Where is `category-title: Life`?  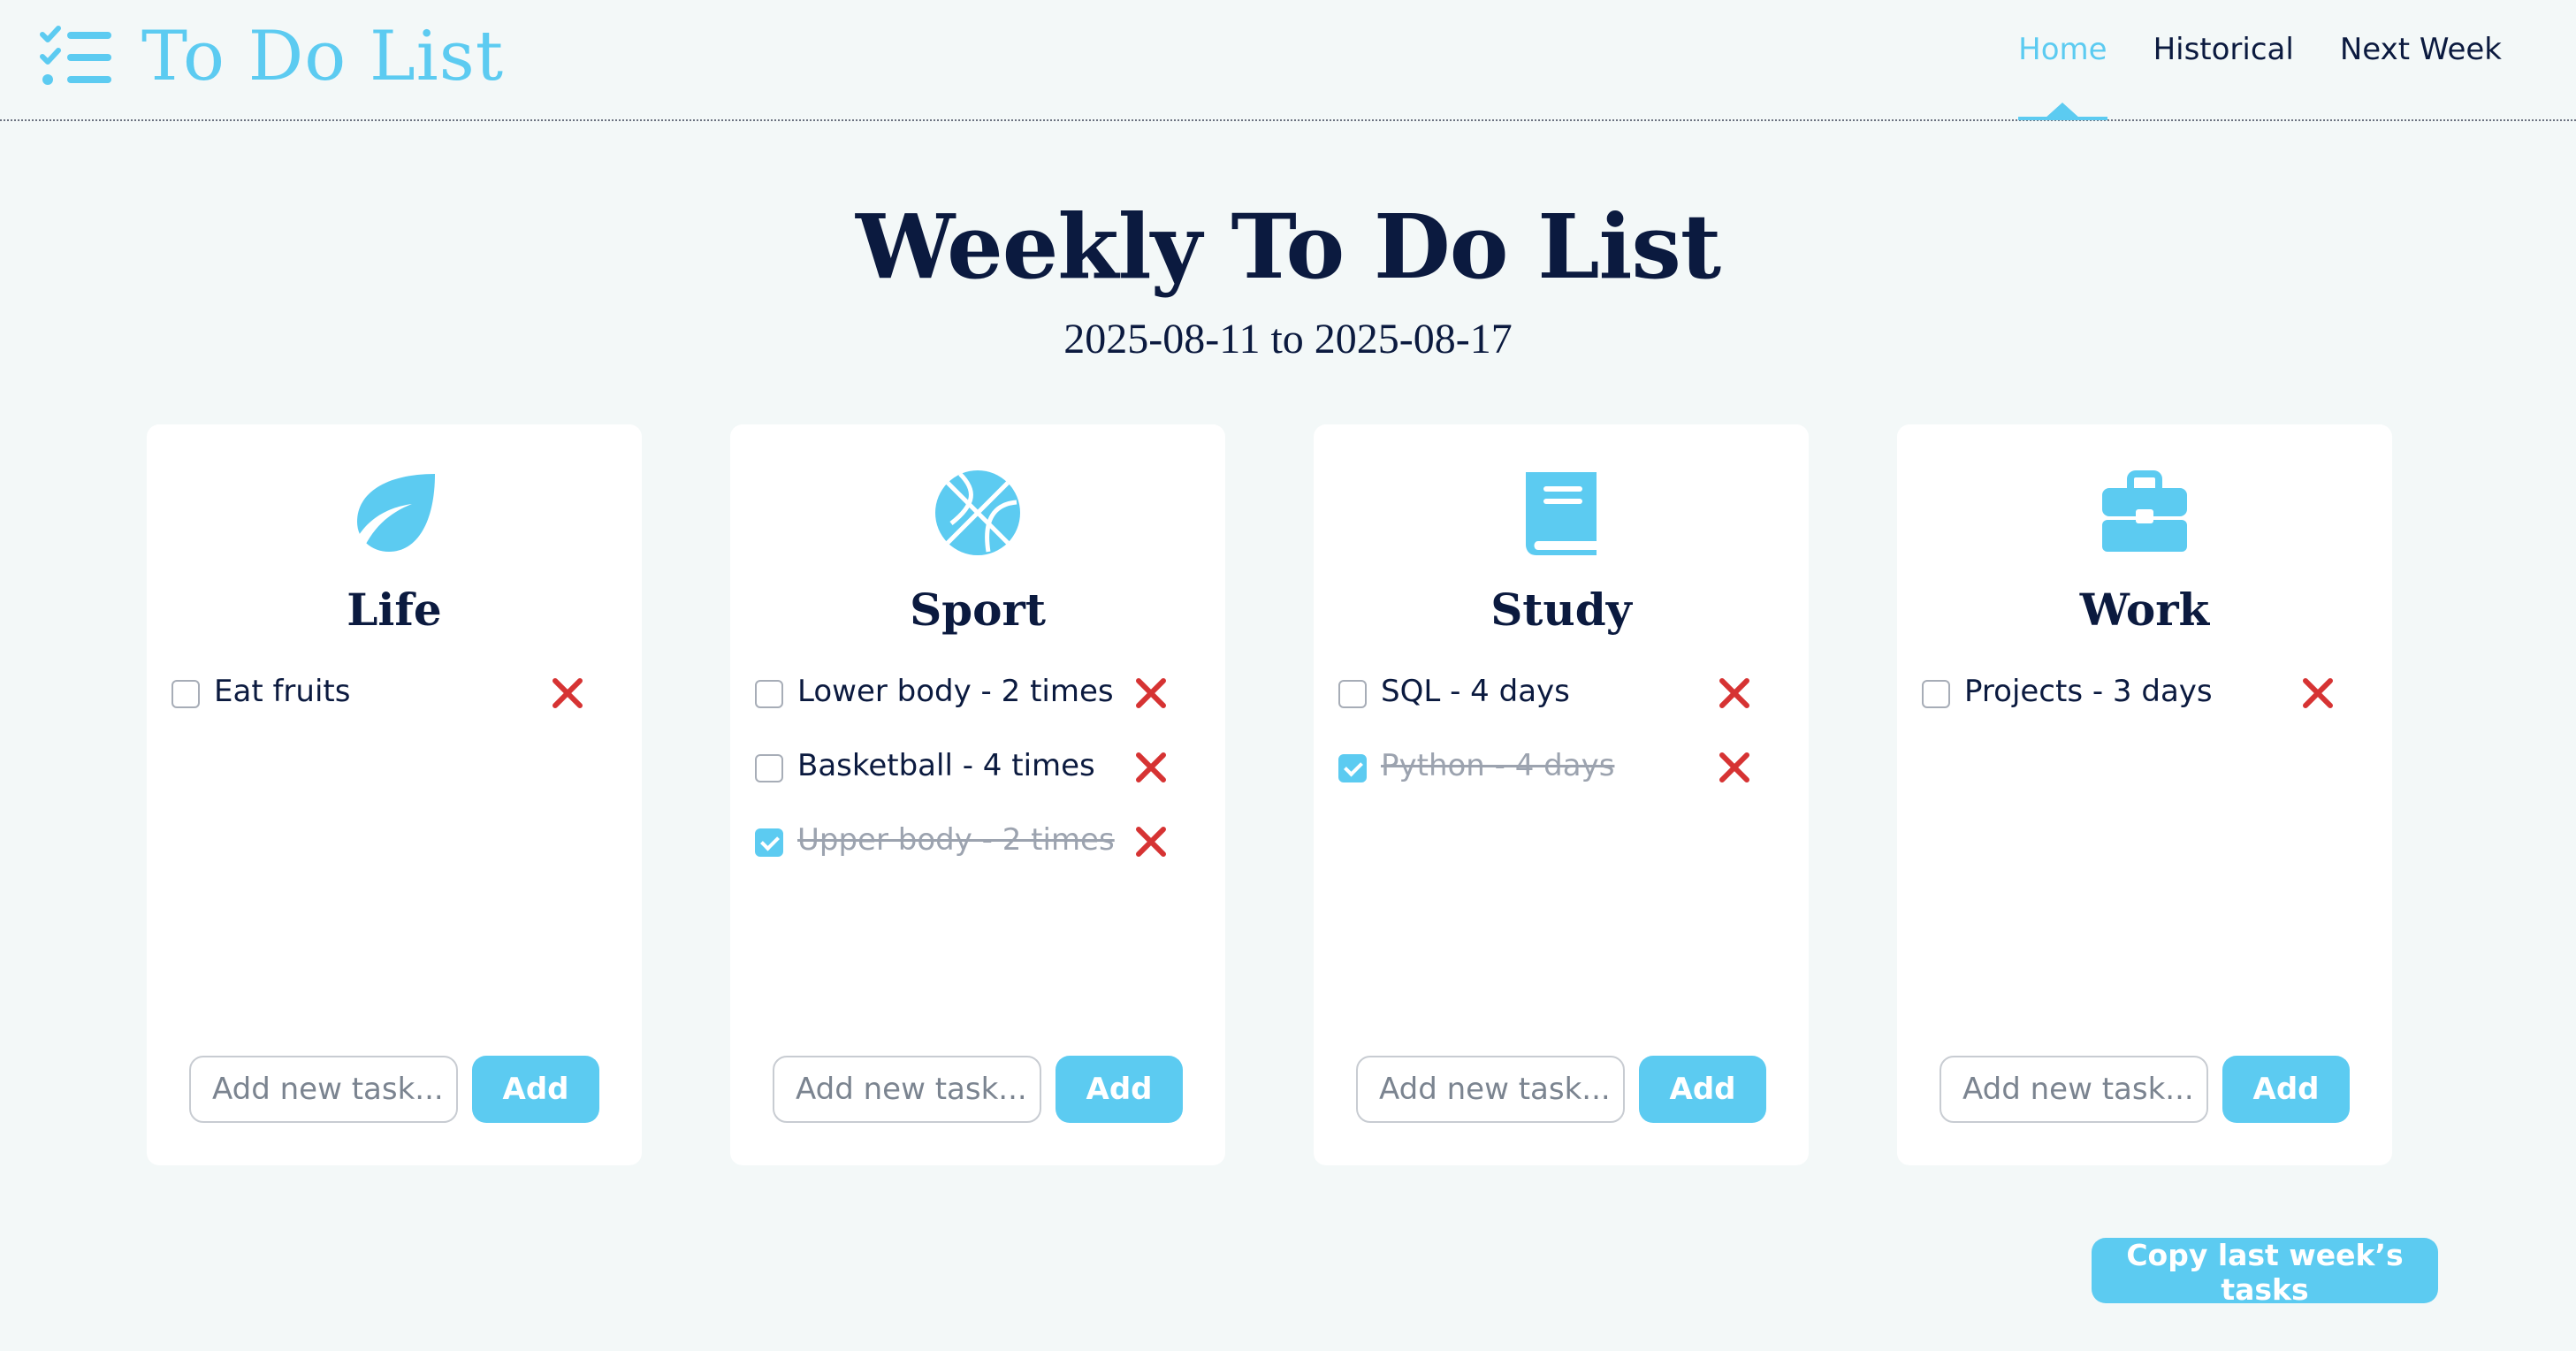 category-title: Life is located at coordinates (394, 610).